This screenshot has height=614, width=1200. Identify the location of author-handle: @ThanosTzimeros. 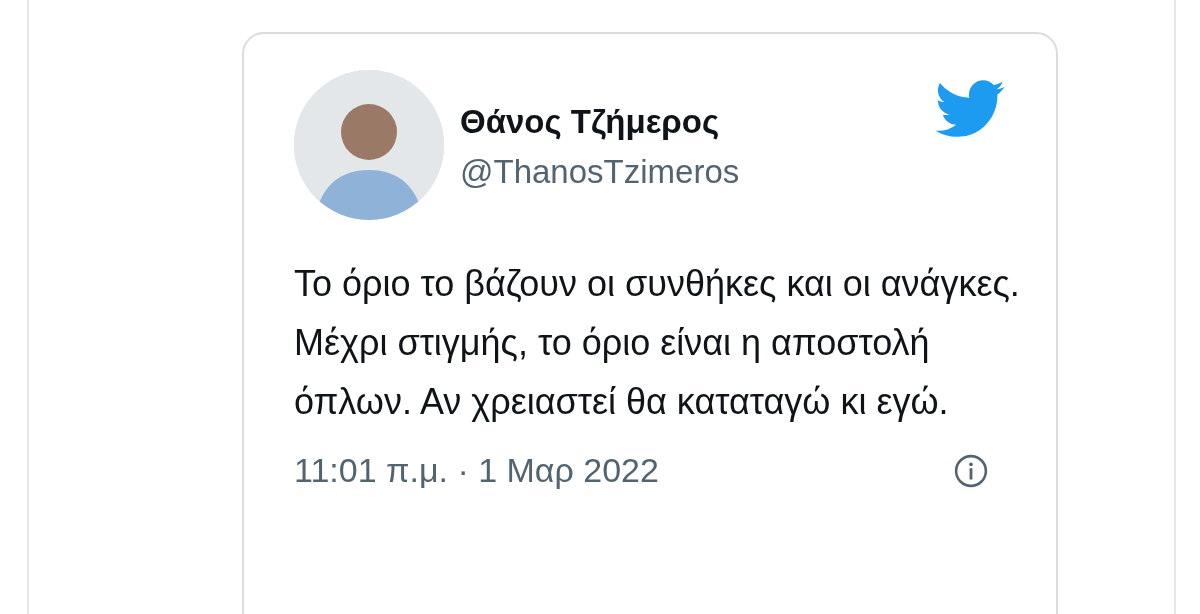
(600, 172).